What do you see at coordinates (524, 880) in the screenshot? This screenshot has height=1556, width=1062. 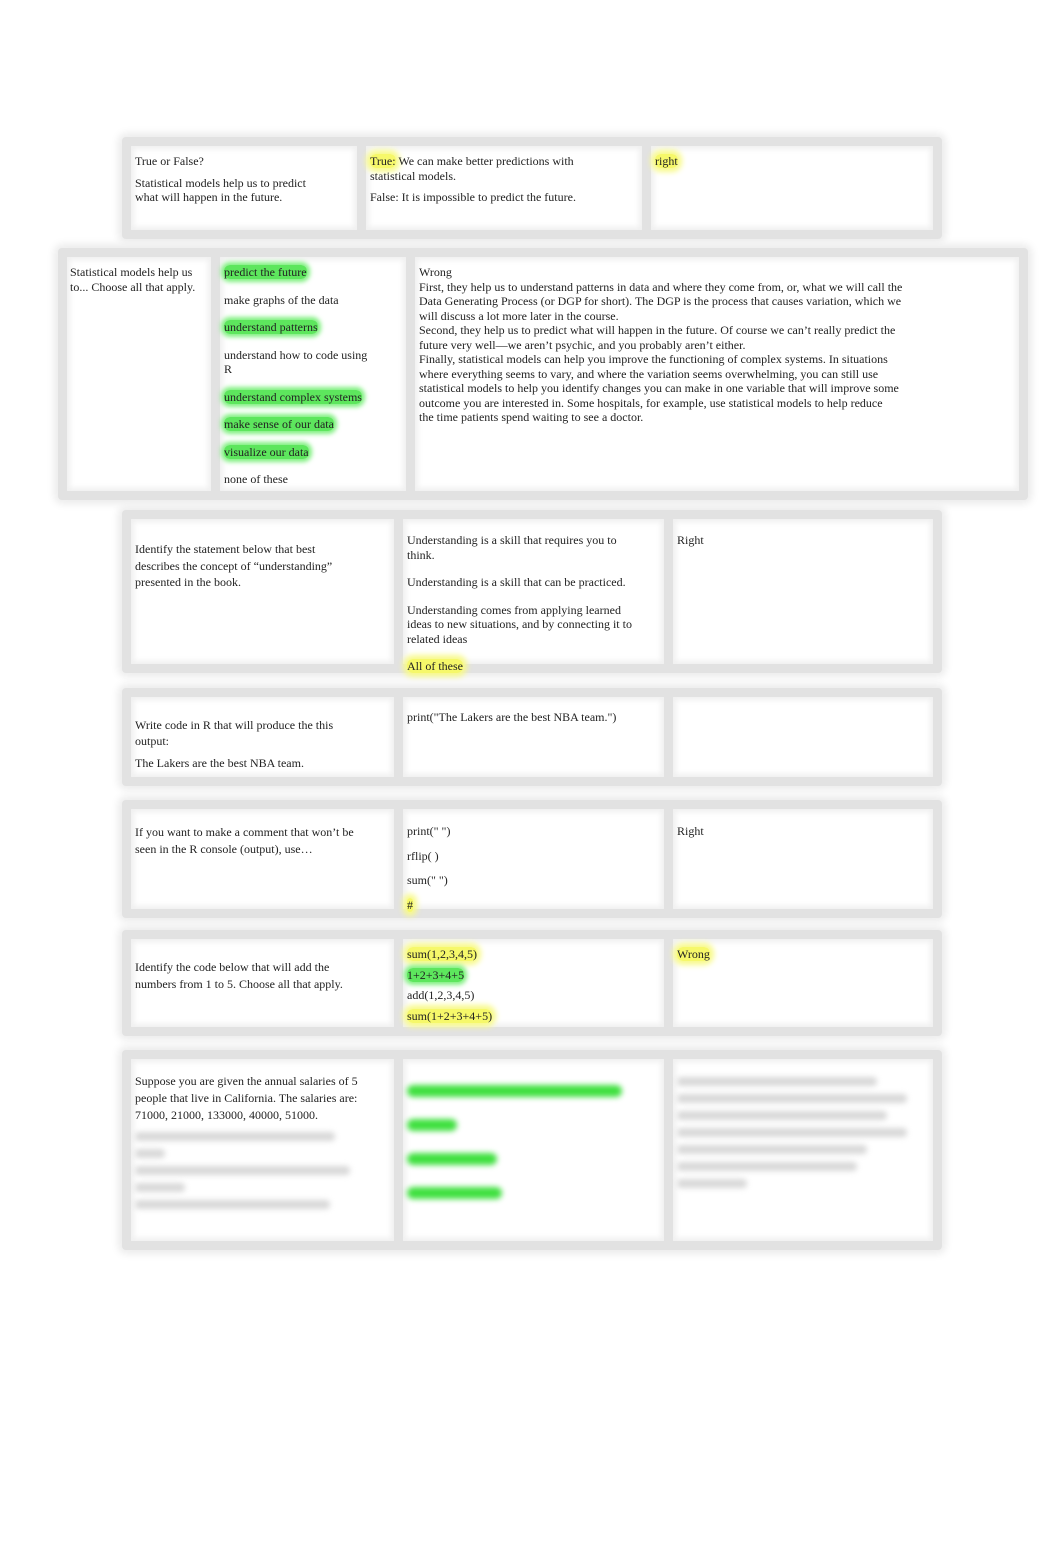 I see `answer-option: sum(" ")` at bounding box center [524, 880].